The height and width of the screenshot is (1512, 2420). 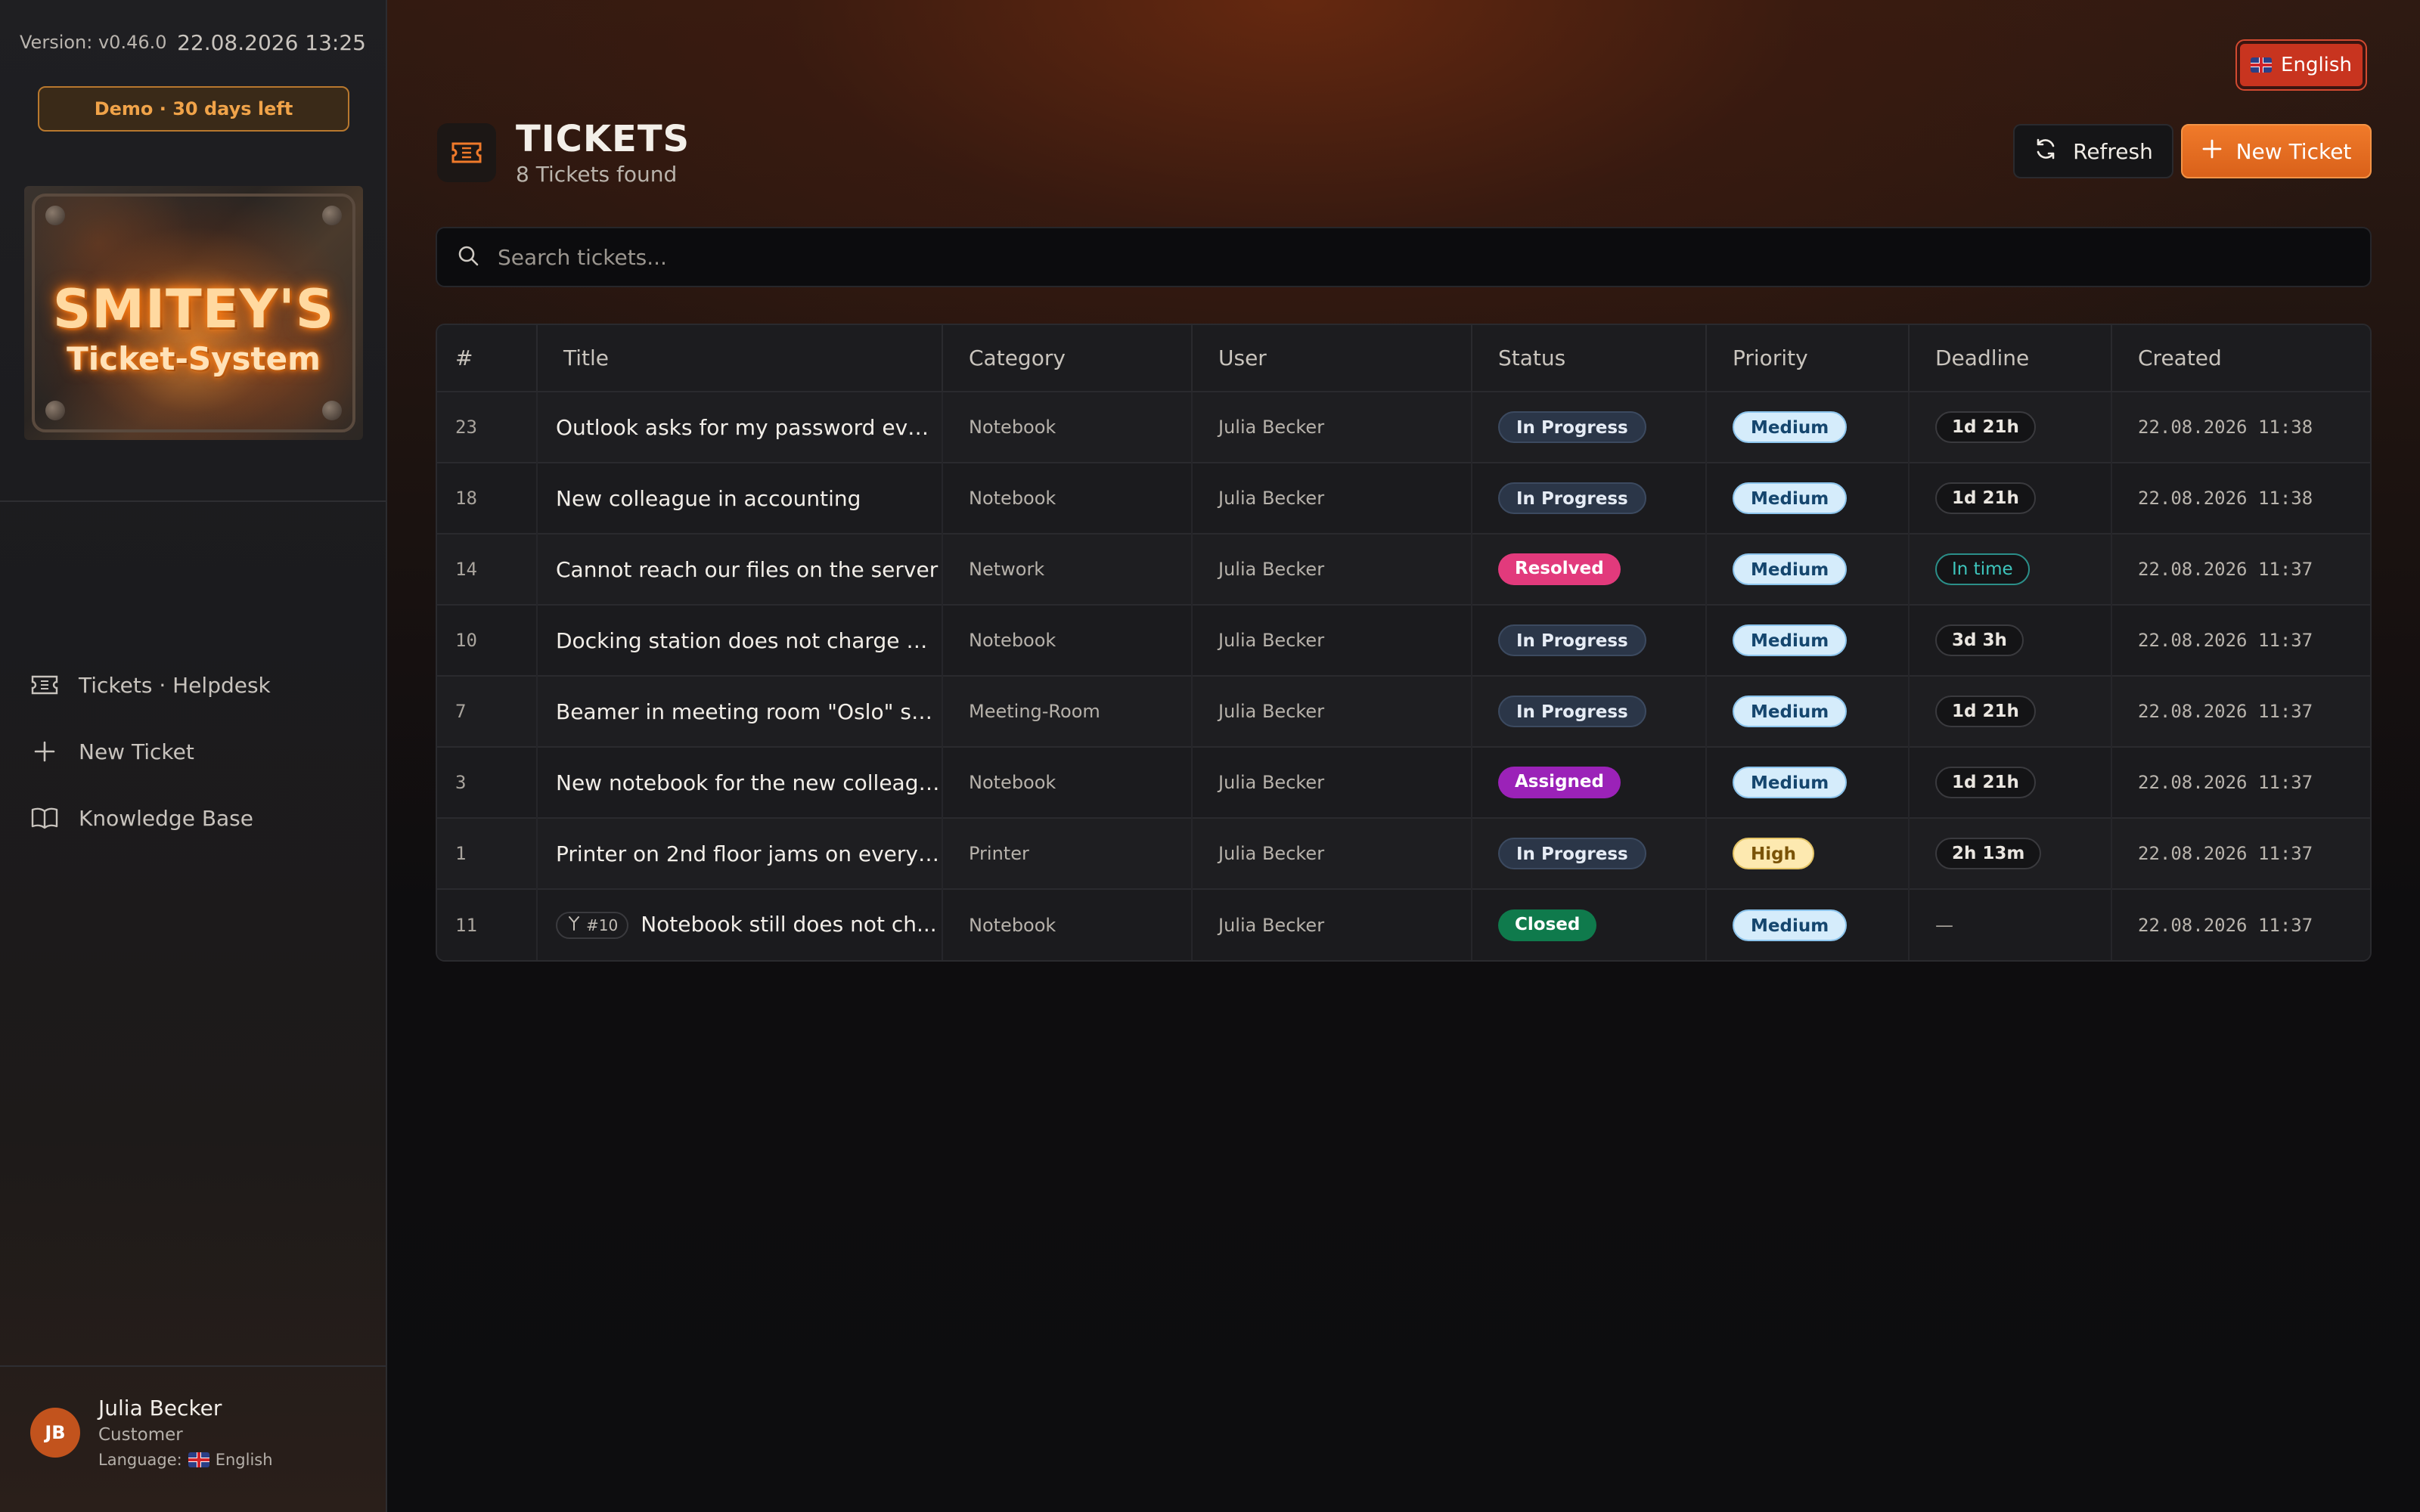 I want to click on plus-icon, so click(x=2212, y=151).